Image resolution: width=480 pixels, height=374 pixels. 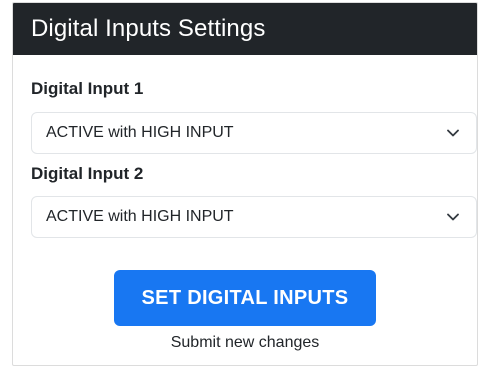 I want to click on digital-input-1-value: ACTIVE with HIGH INPUT, so click(x=140, y=132).